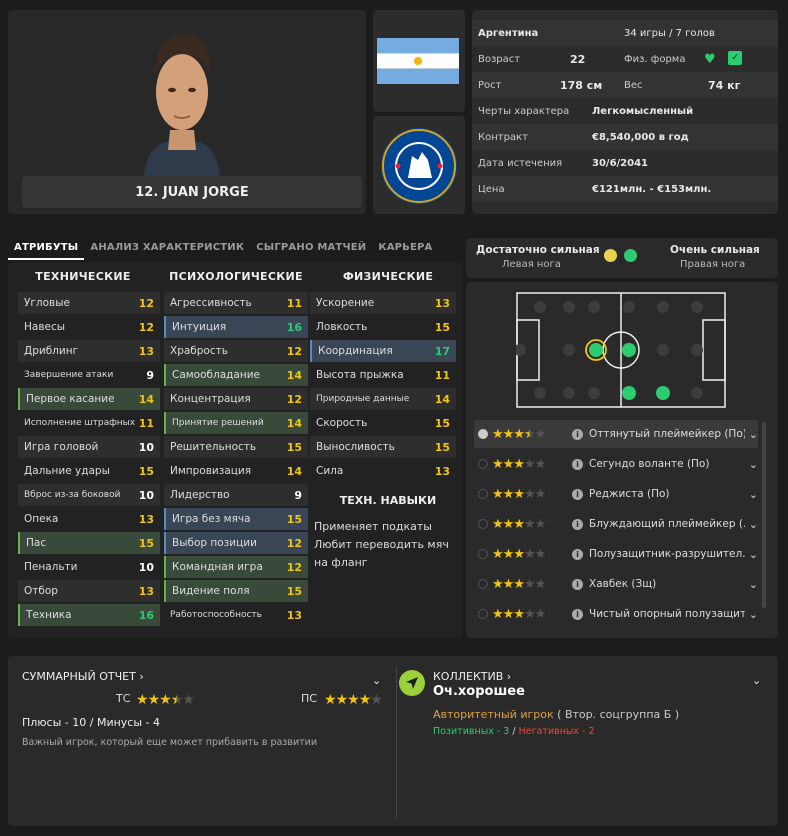  I want to click on club-badge-box, so click(419, 165).